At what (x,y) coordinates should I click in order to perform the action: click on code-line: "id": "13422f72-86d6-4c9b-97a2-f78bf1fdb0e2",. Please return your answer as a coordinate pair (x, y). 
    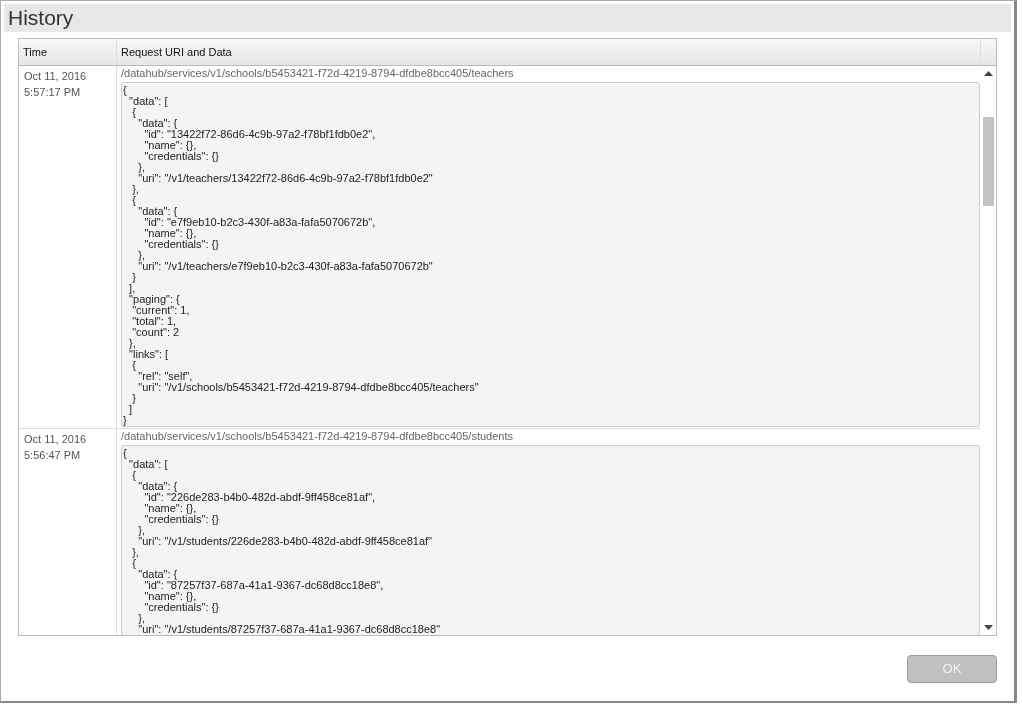
    Looking at the image, I should click on (259, 134).